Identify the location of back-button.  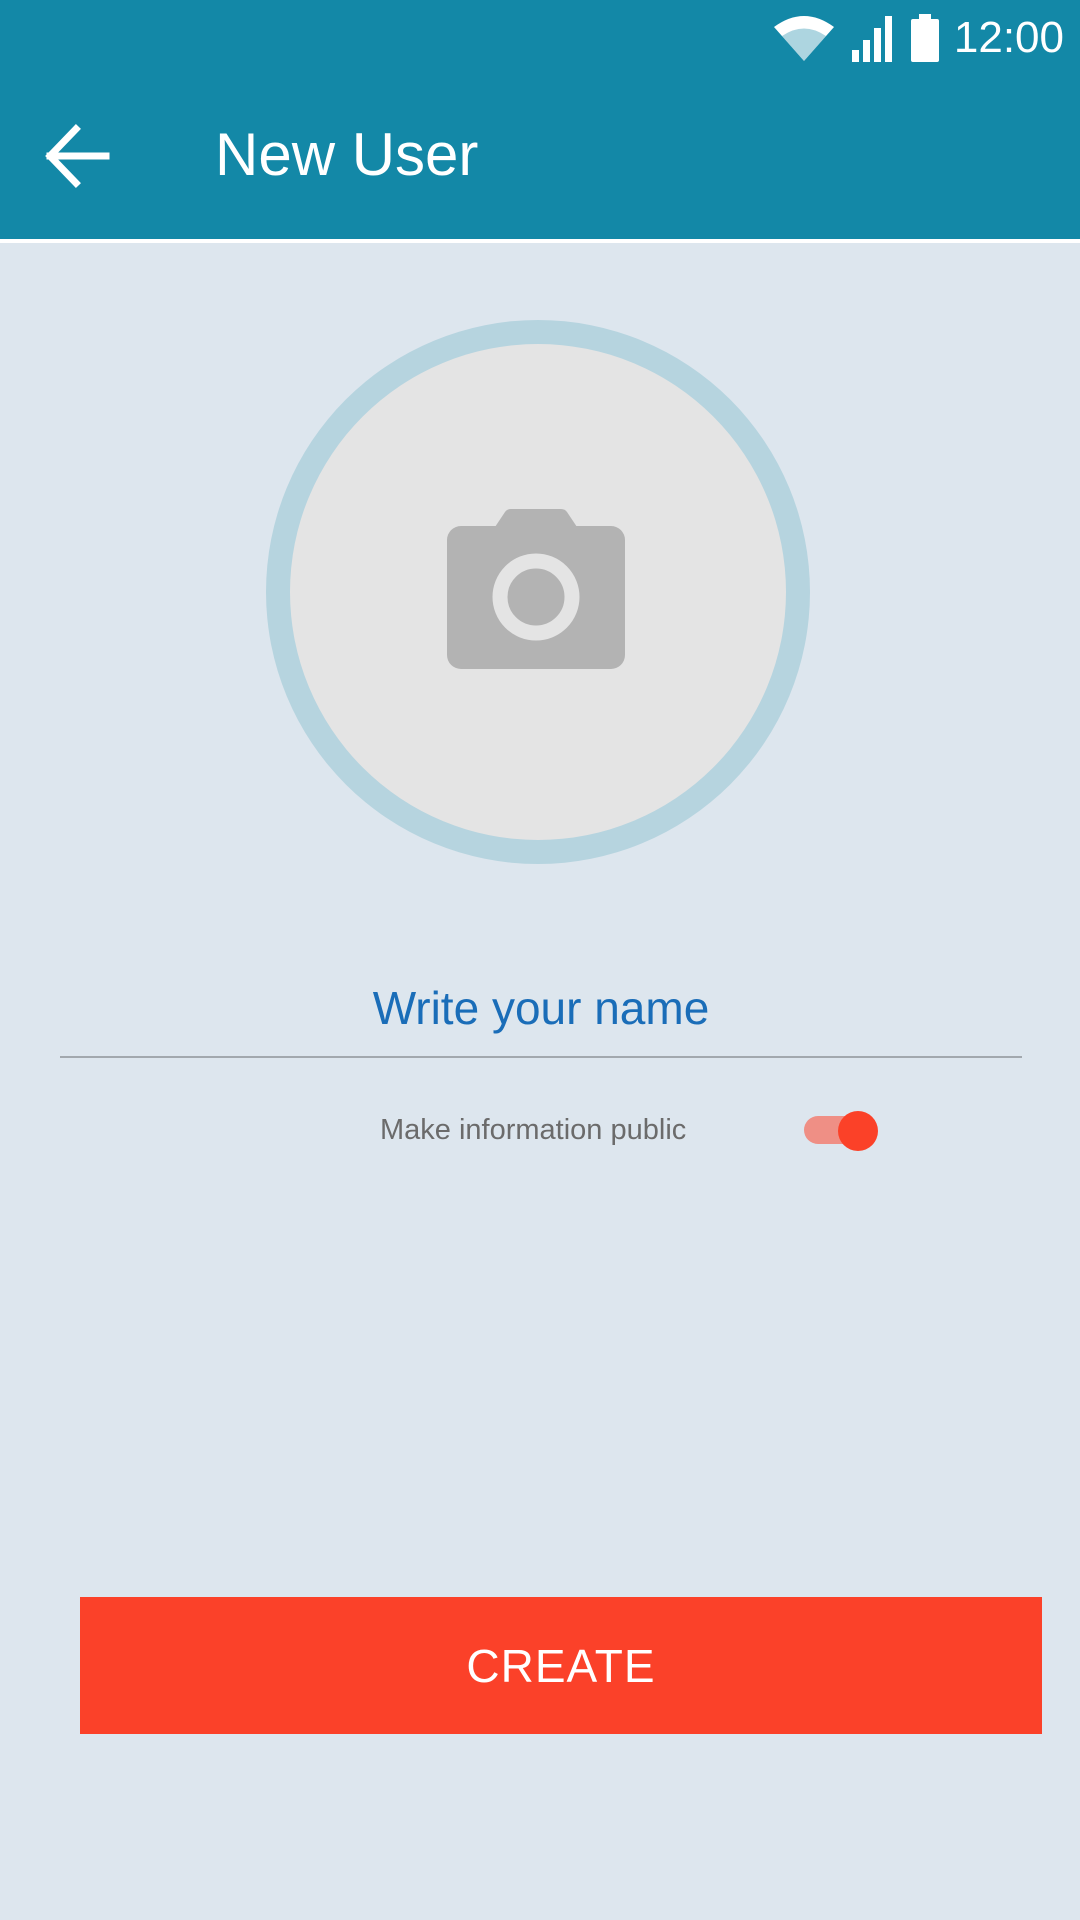
(78, 156).